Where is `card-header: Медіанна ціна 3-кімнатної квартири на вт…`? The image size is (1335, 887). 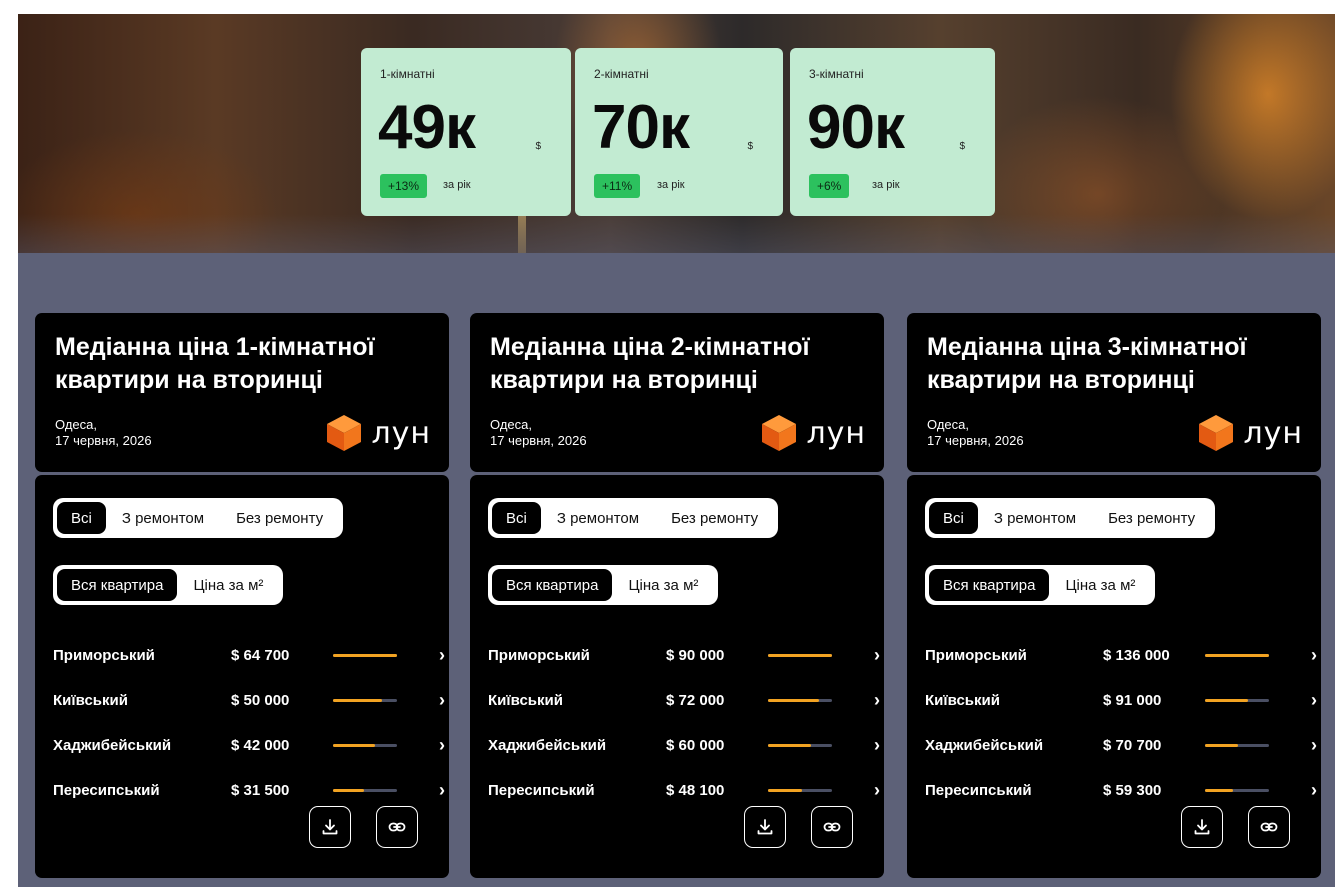 card-header: Медіанна ціна 3-кімнатної квартири на вт… is located at coordinates (1114, 392).